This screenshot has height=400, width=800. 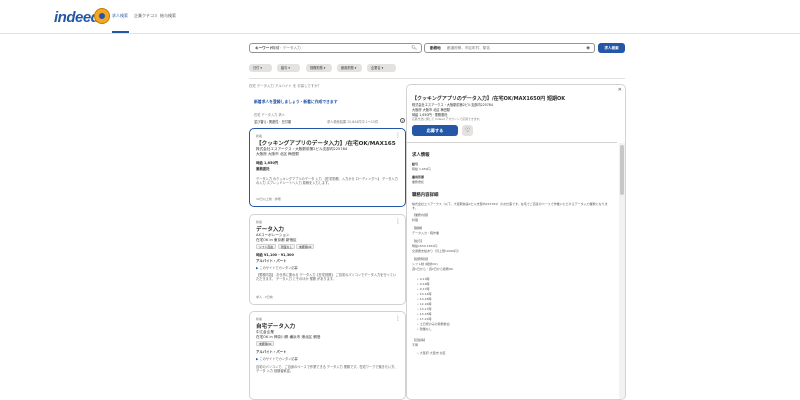 I want to click on desc-block-label: 【給与】, so click(x=418, y=241).